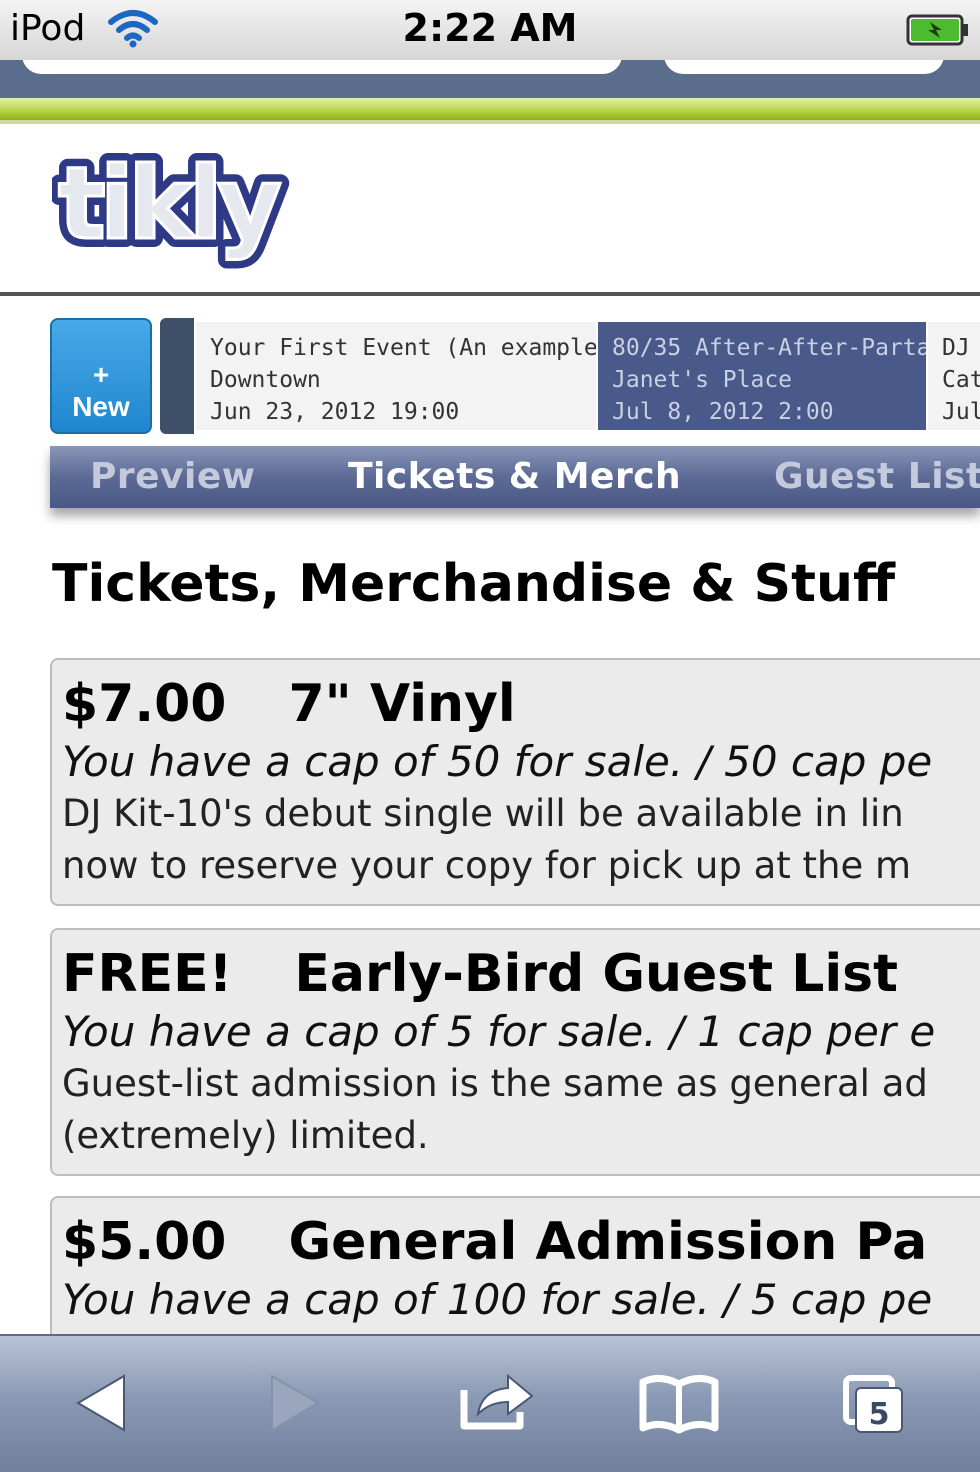 The height and width of the screenshot is (1472, 980). What do you see at coordinates (245, 1135) in the screenshot?
I see `product-description-line: (extremely) limited.` at bounding box center [245, 1135].